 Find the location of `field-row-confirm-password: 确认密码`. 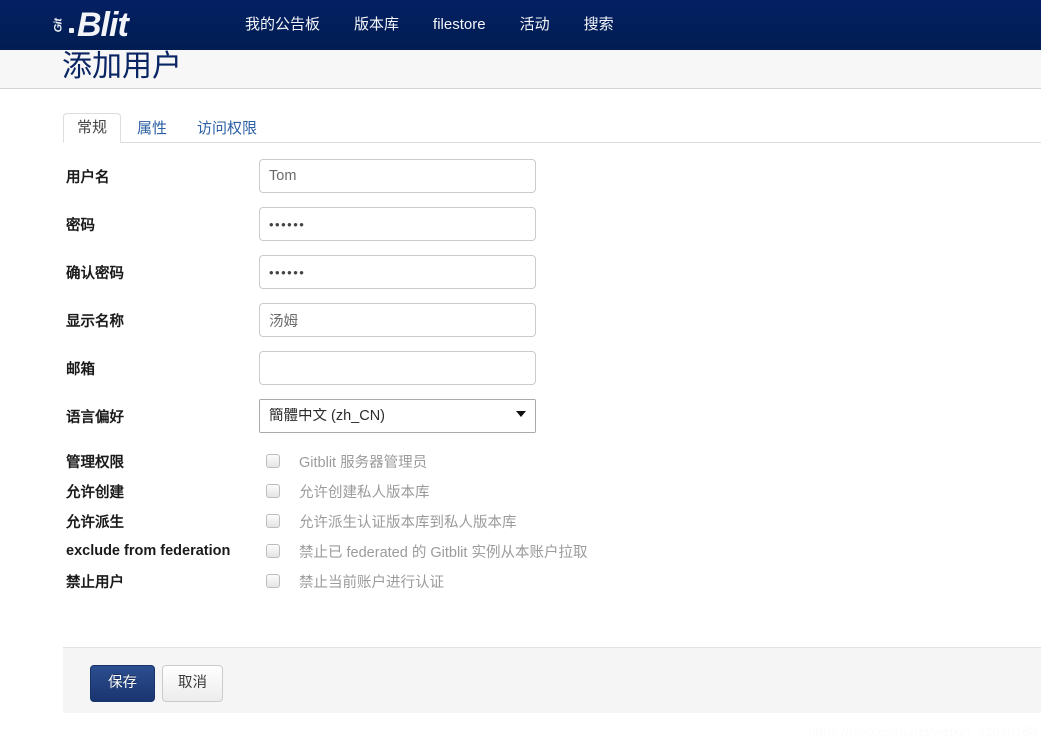

field-row-confirm-password: 确认密码 is located at coordinates (552, 272).